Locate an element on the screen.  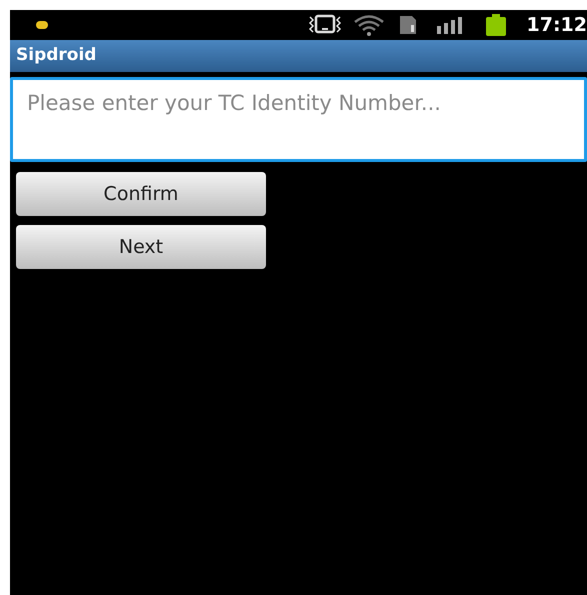
vibrate-icon is located at coordinates (324, 25).